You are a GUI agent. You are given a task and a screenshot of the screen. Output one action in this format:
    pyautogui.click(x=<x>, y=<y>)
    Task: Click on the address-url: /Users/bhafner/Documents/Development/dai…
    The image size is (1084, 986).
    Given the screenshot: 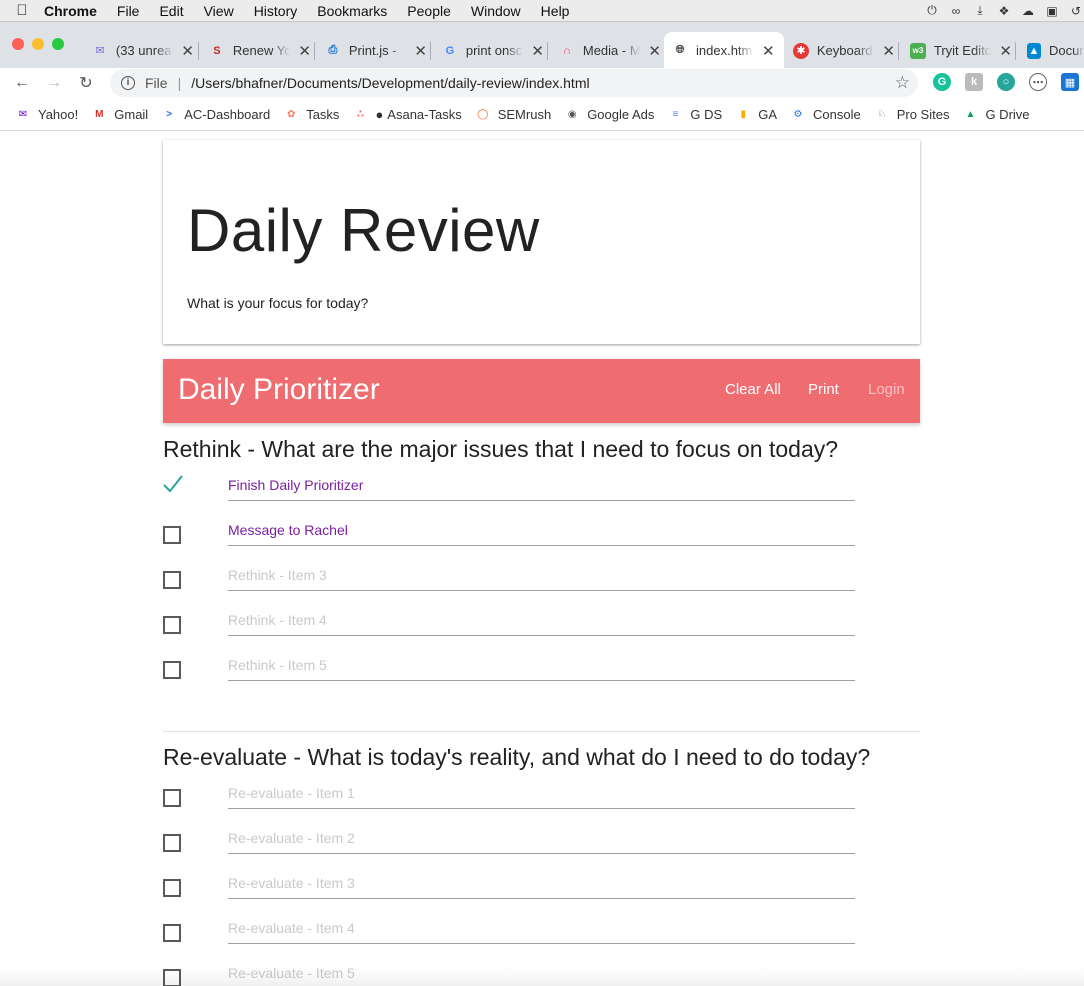 What is the action you would take?
    pyautogui.click(x=390, y=83)
    